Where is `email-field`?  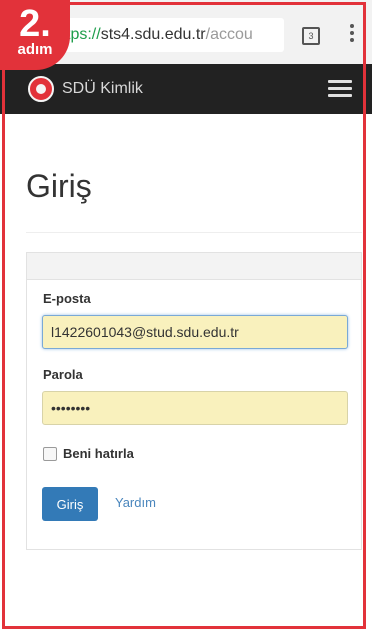
email-field is located at coordinates (195, 332).